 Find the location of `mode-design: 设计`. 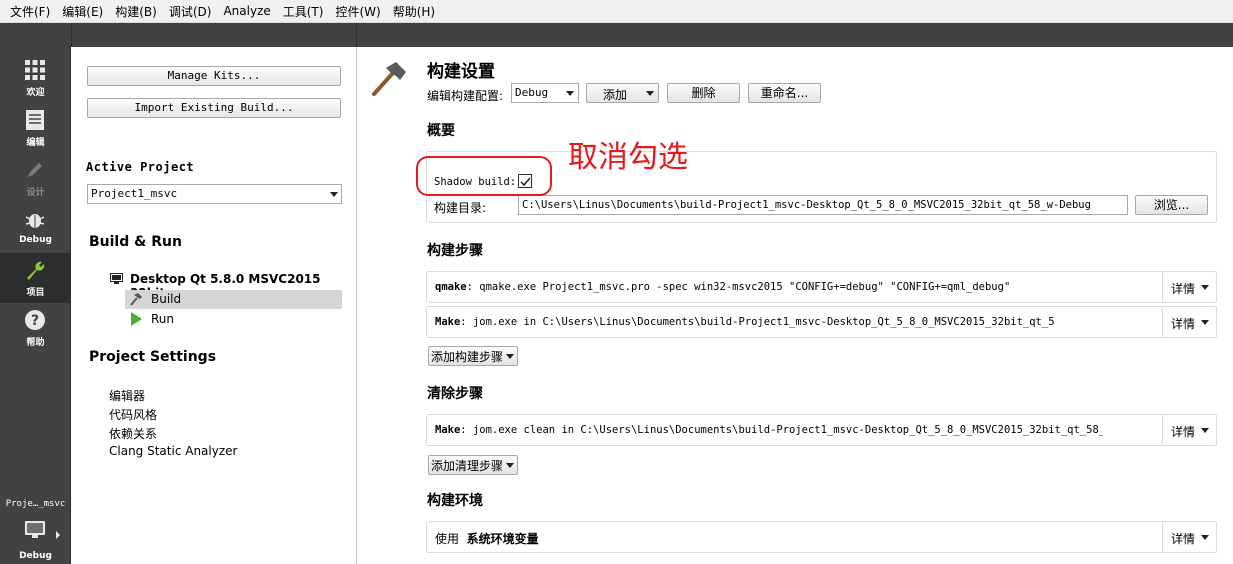

mode-design: 设计 is located at coordinates (35, 178).